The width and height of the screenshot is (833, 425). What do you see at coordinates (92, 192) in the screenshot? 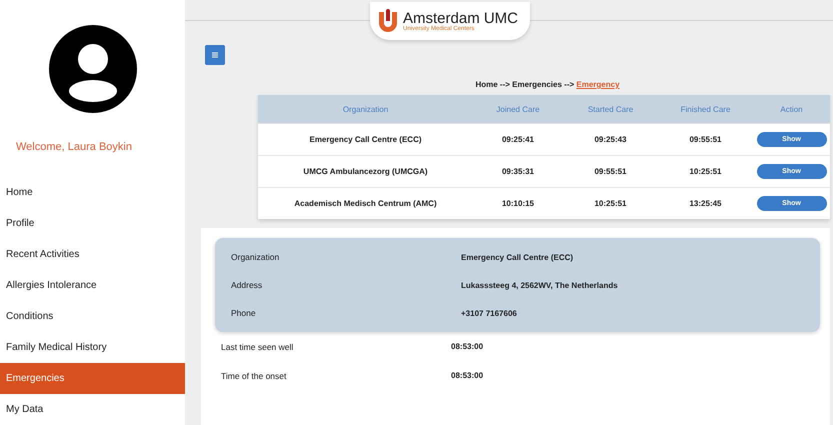
I see `sidebar-item: Home` at bounding box center [92, 192].